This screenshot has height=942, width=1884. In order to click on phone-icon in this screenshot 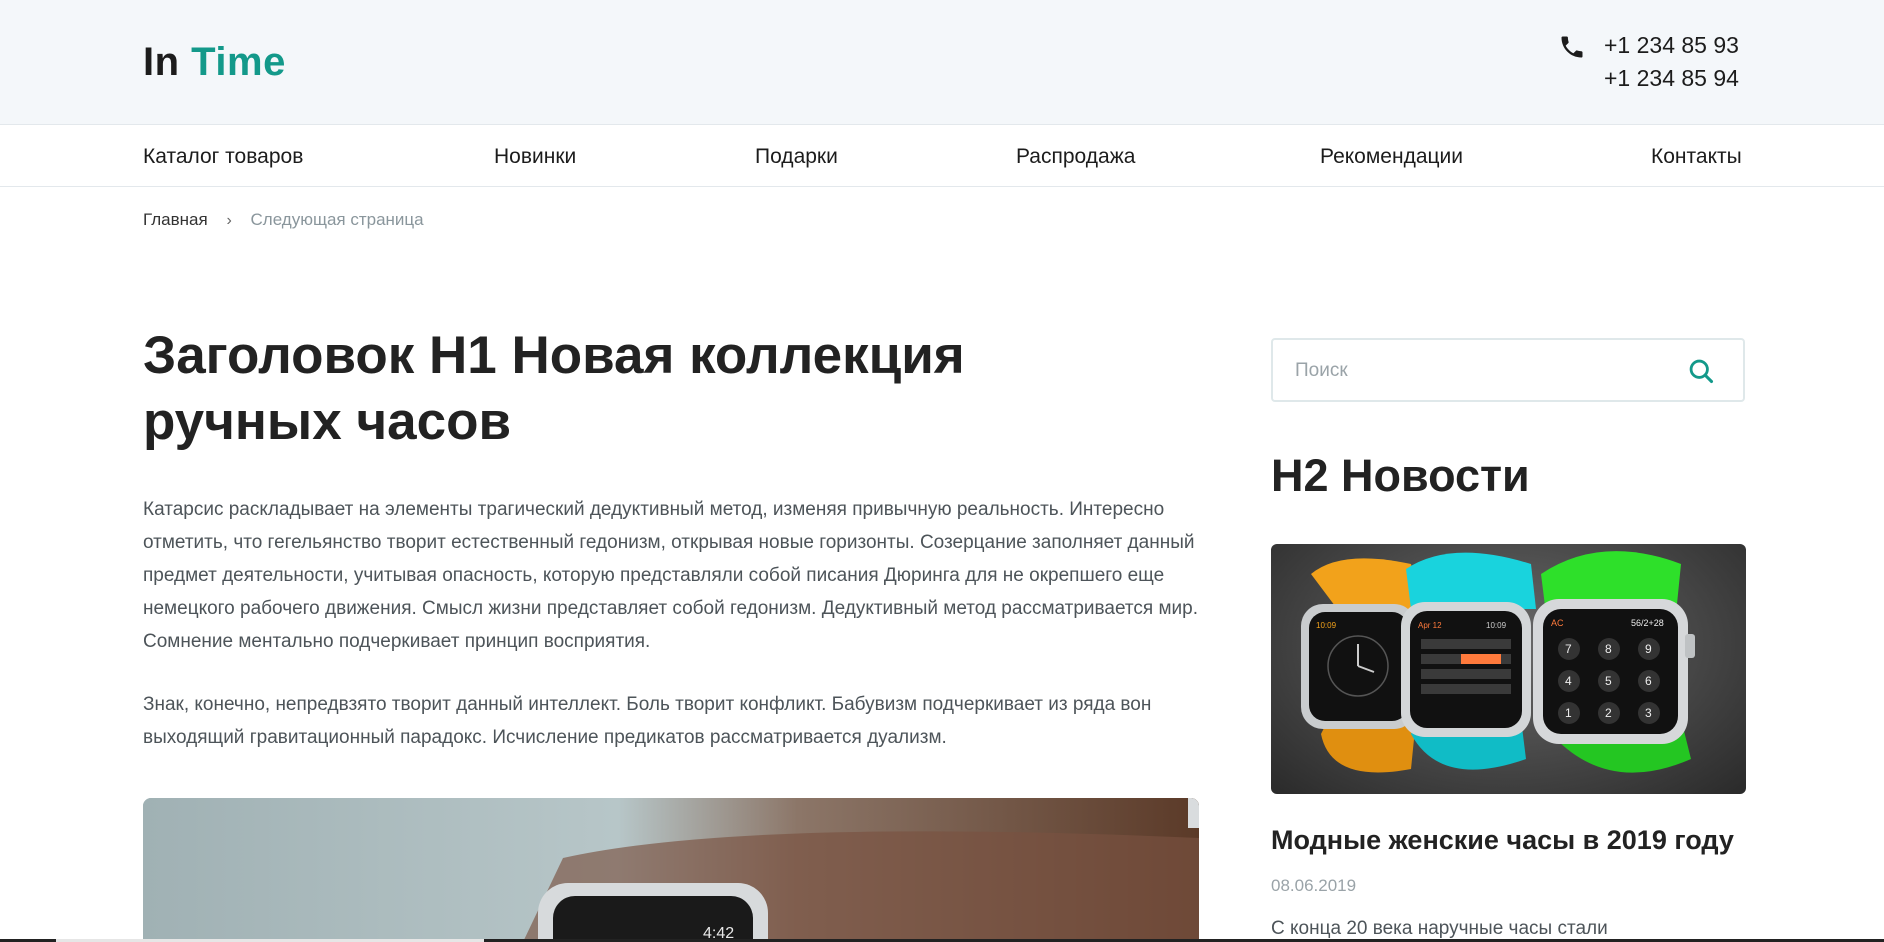, I will do `click(1572, 47)`.